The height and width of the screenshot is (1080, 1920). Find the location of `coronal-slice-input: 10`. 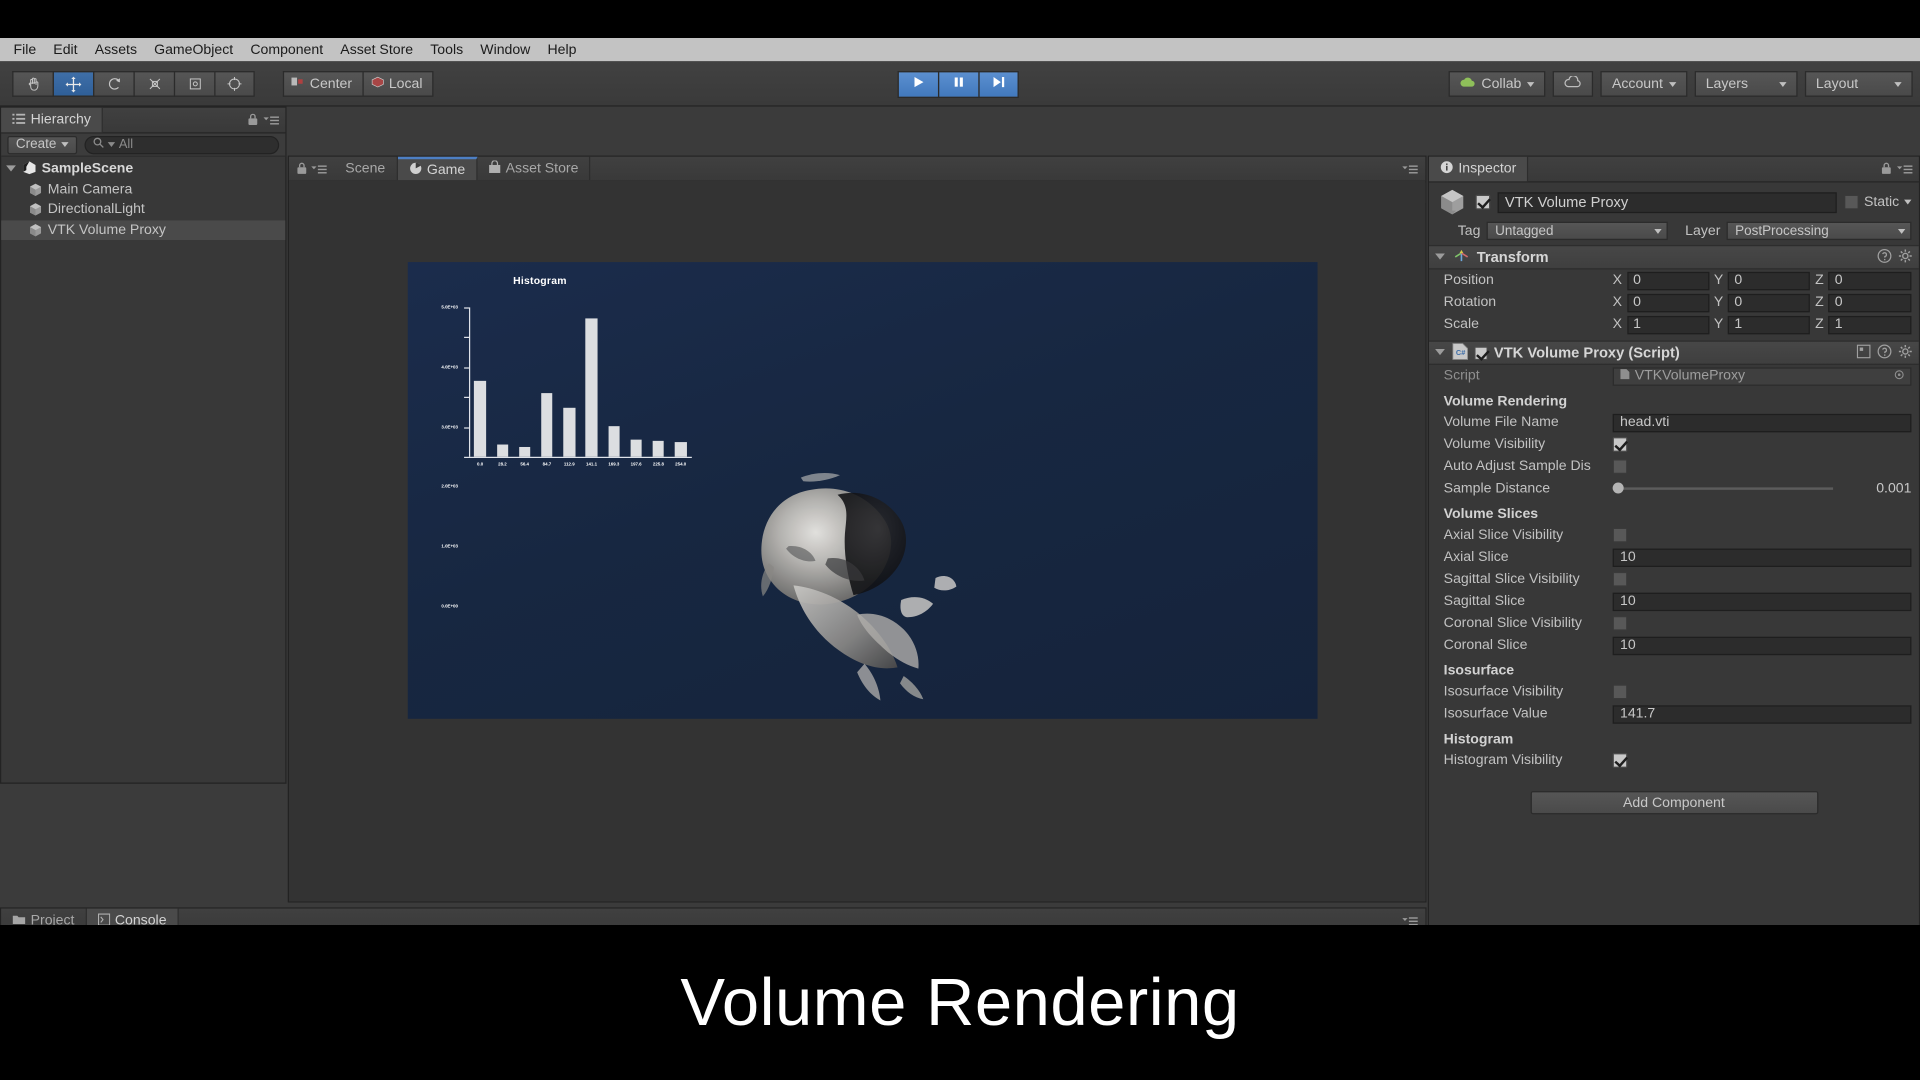

coronal-slice-input: 10 is located at coordinates (1762, 645).